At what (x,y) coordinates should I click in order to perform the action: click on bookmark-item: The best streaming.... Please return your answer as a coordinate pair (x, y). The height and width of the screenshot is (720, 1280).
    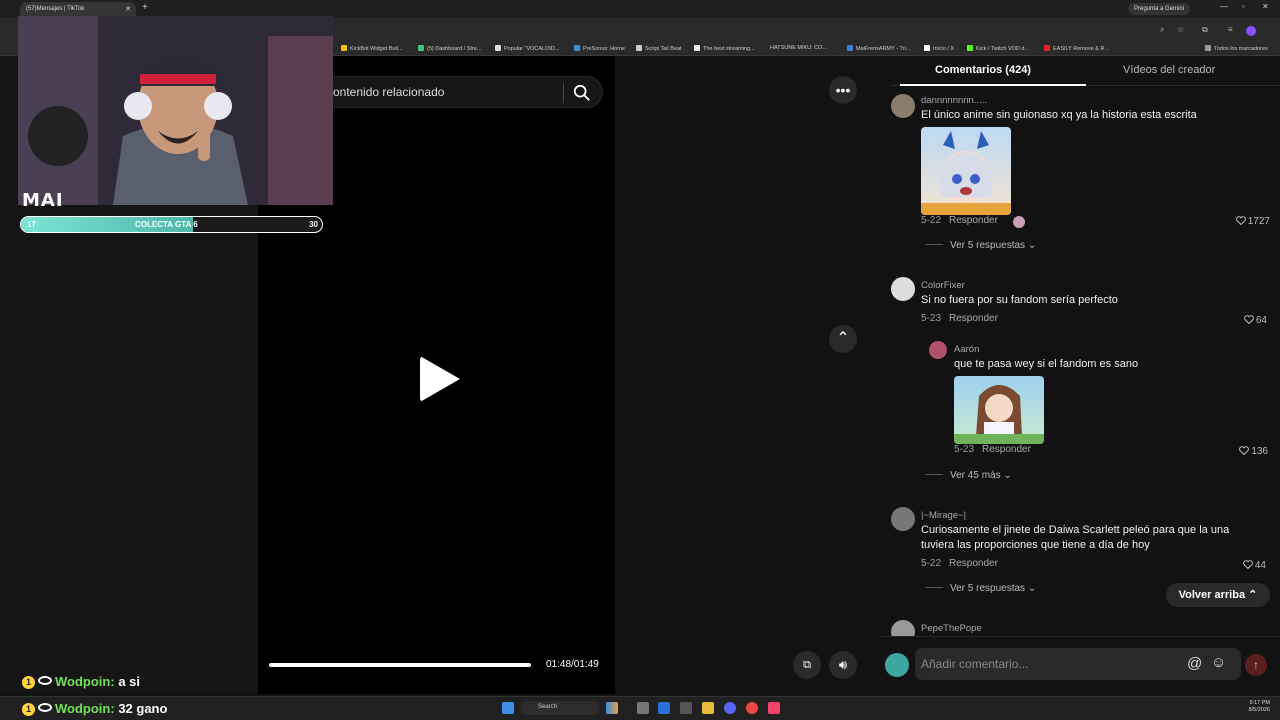
    Looking at the image, I should click on (724, 48).